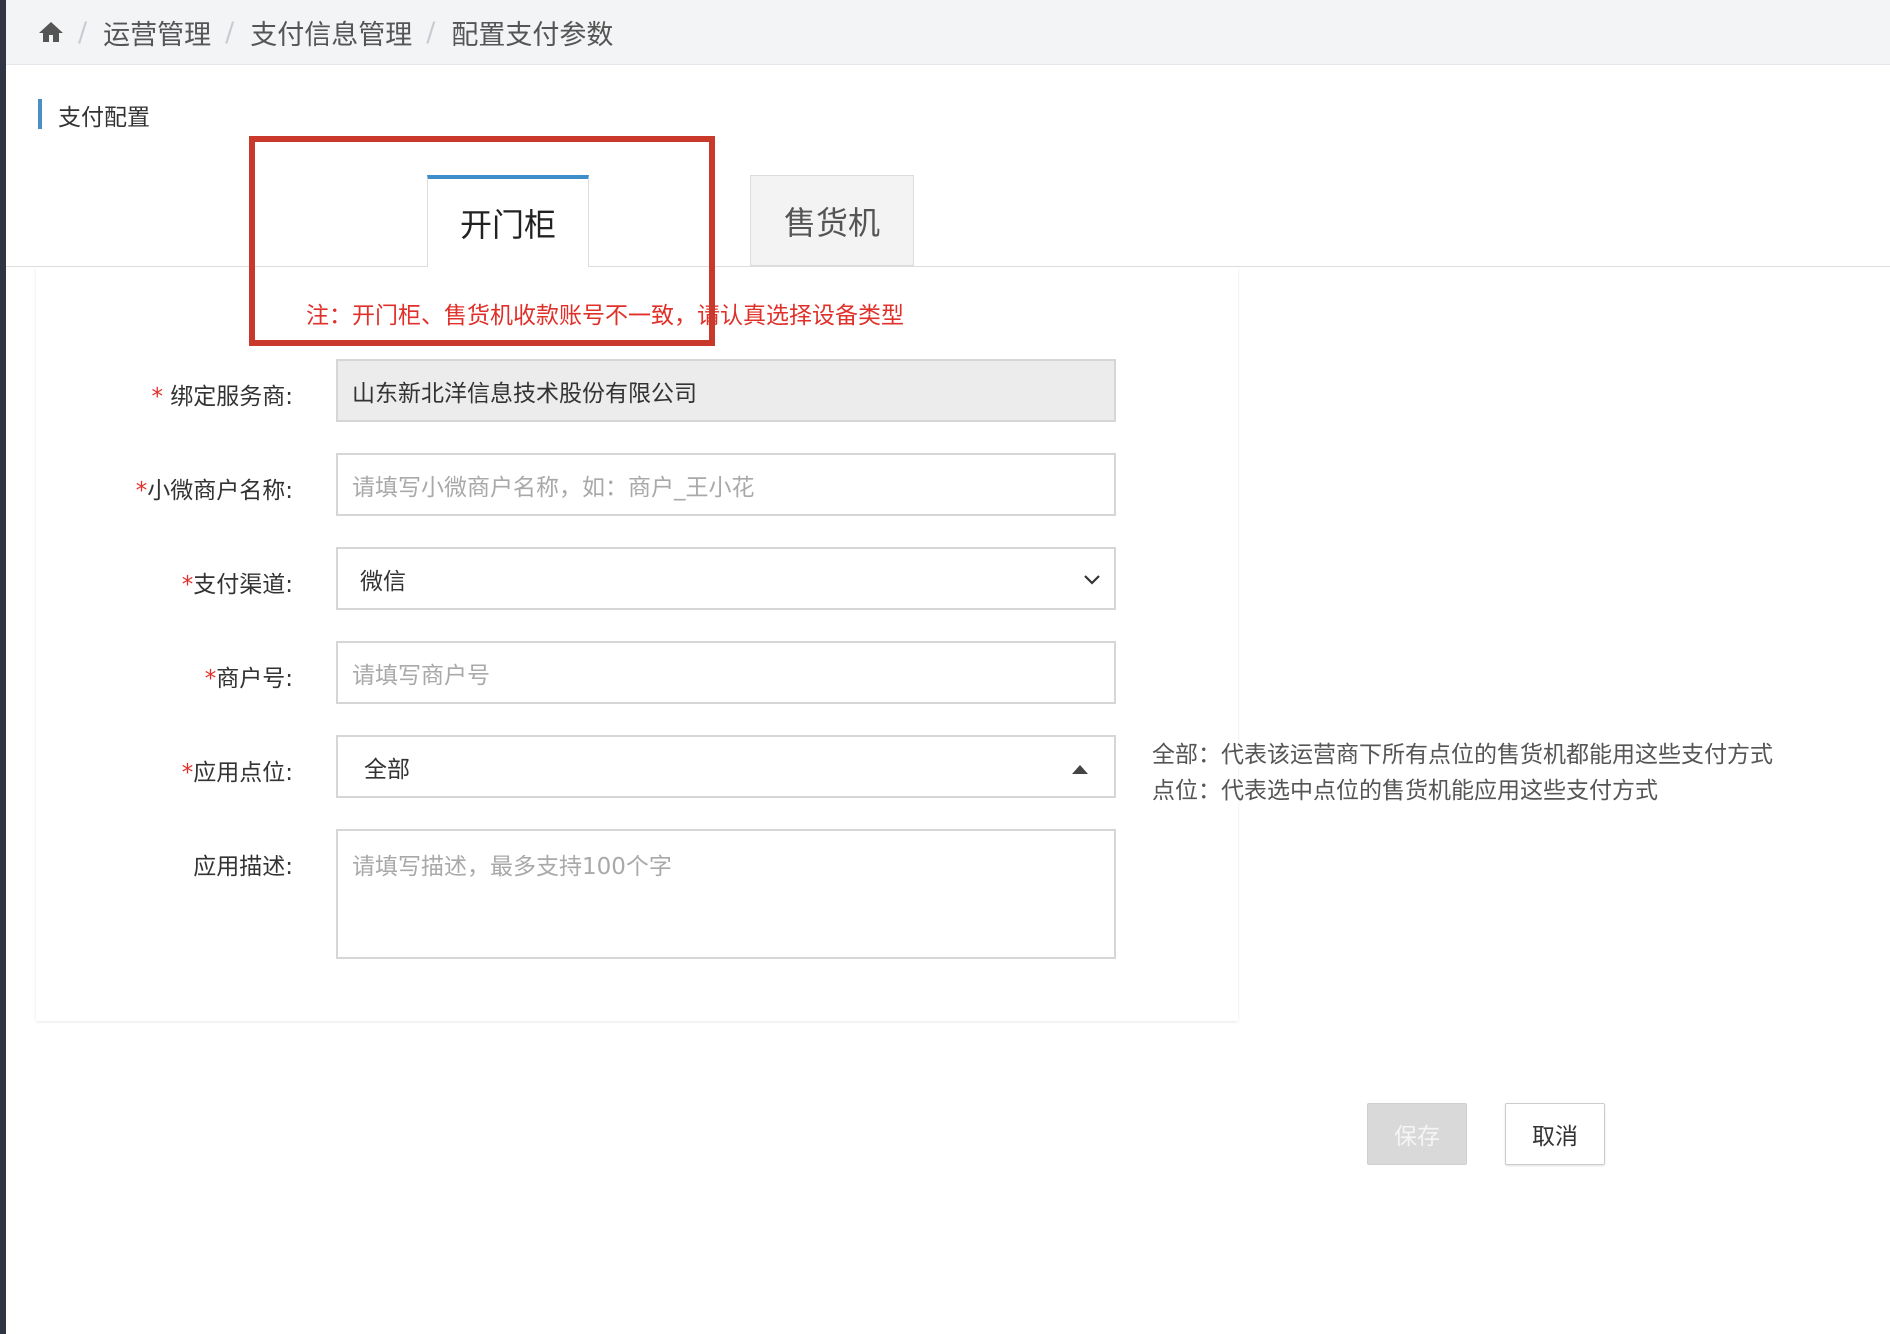 This screenshot has width=1890, height=1334. Describe the element at coordinates (512, 867) in the screenshot. I see `description-placeholder: 请填写描述，最多支持100个字` at that location.